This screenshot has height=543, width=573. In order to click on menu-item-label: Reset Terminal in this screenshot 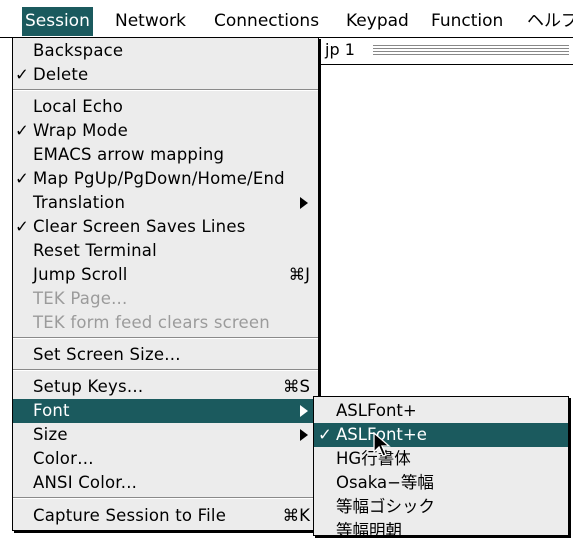, I will do `click(95, 250)`.